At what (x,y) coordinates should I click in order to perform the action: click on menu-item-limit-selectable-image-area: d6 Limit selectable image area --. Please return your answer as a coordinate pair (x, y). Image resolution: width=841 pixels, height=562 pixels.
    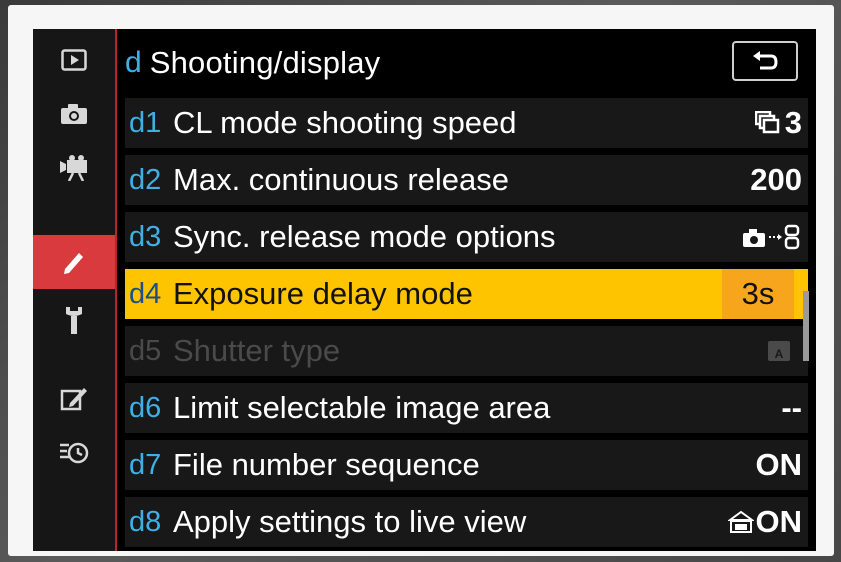
    Looking at the image, I should click on (466, 408).